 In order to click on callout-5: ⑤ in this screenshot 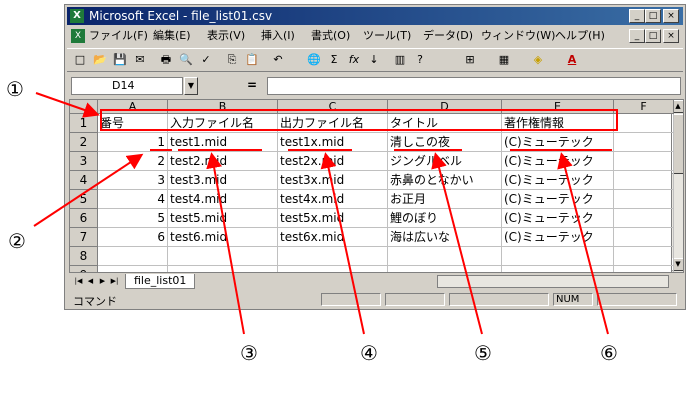, I will do `click(483, 353)`.